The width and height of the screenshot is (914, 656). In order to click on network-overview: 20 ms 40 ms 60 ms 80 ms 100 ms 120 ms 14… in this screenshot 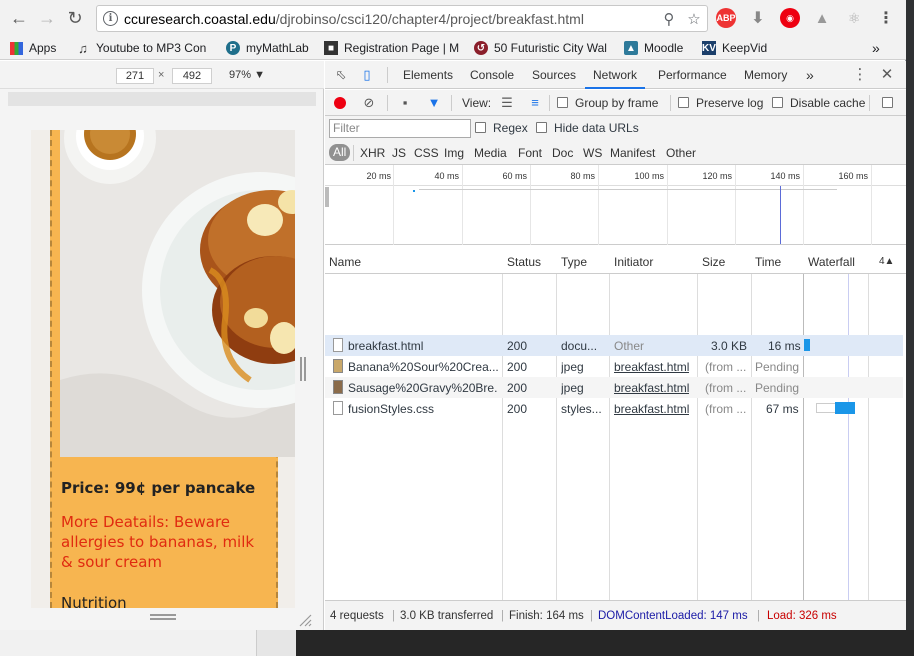, I will do `click(615, 205)`.